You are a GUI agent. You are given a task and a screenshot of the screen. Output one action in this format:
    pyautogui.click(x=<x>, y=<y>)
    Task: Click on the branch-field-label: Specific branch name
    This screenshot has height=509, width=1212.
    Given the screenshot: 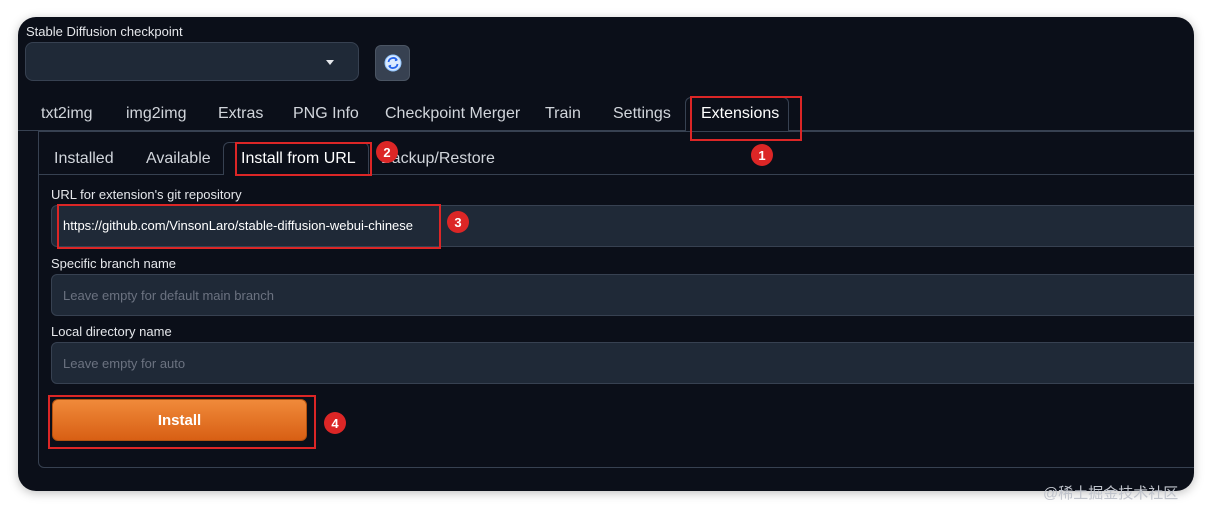 What is the action you would take?
    pyautogui.click(x=114, y=263)
    